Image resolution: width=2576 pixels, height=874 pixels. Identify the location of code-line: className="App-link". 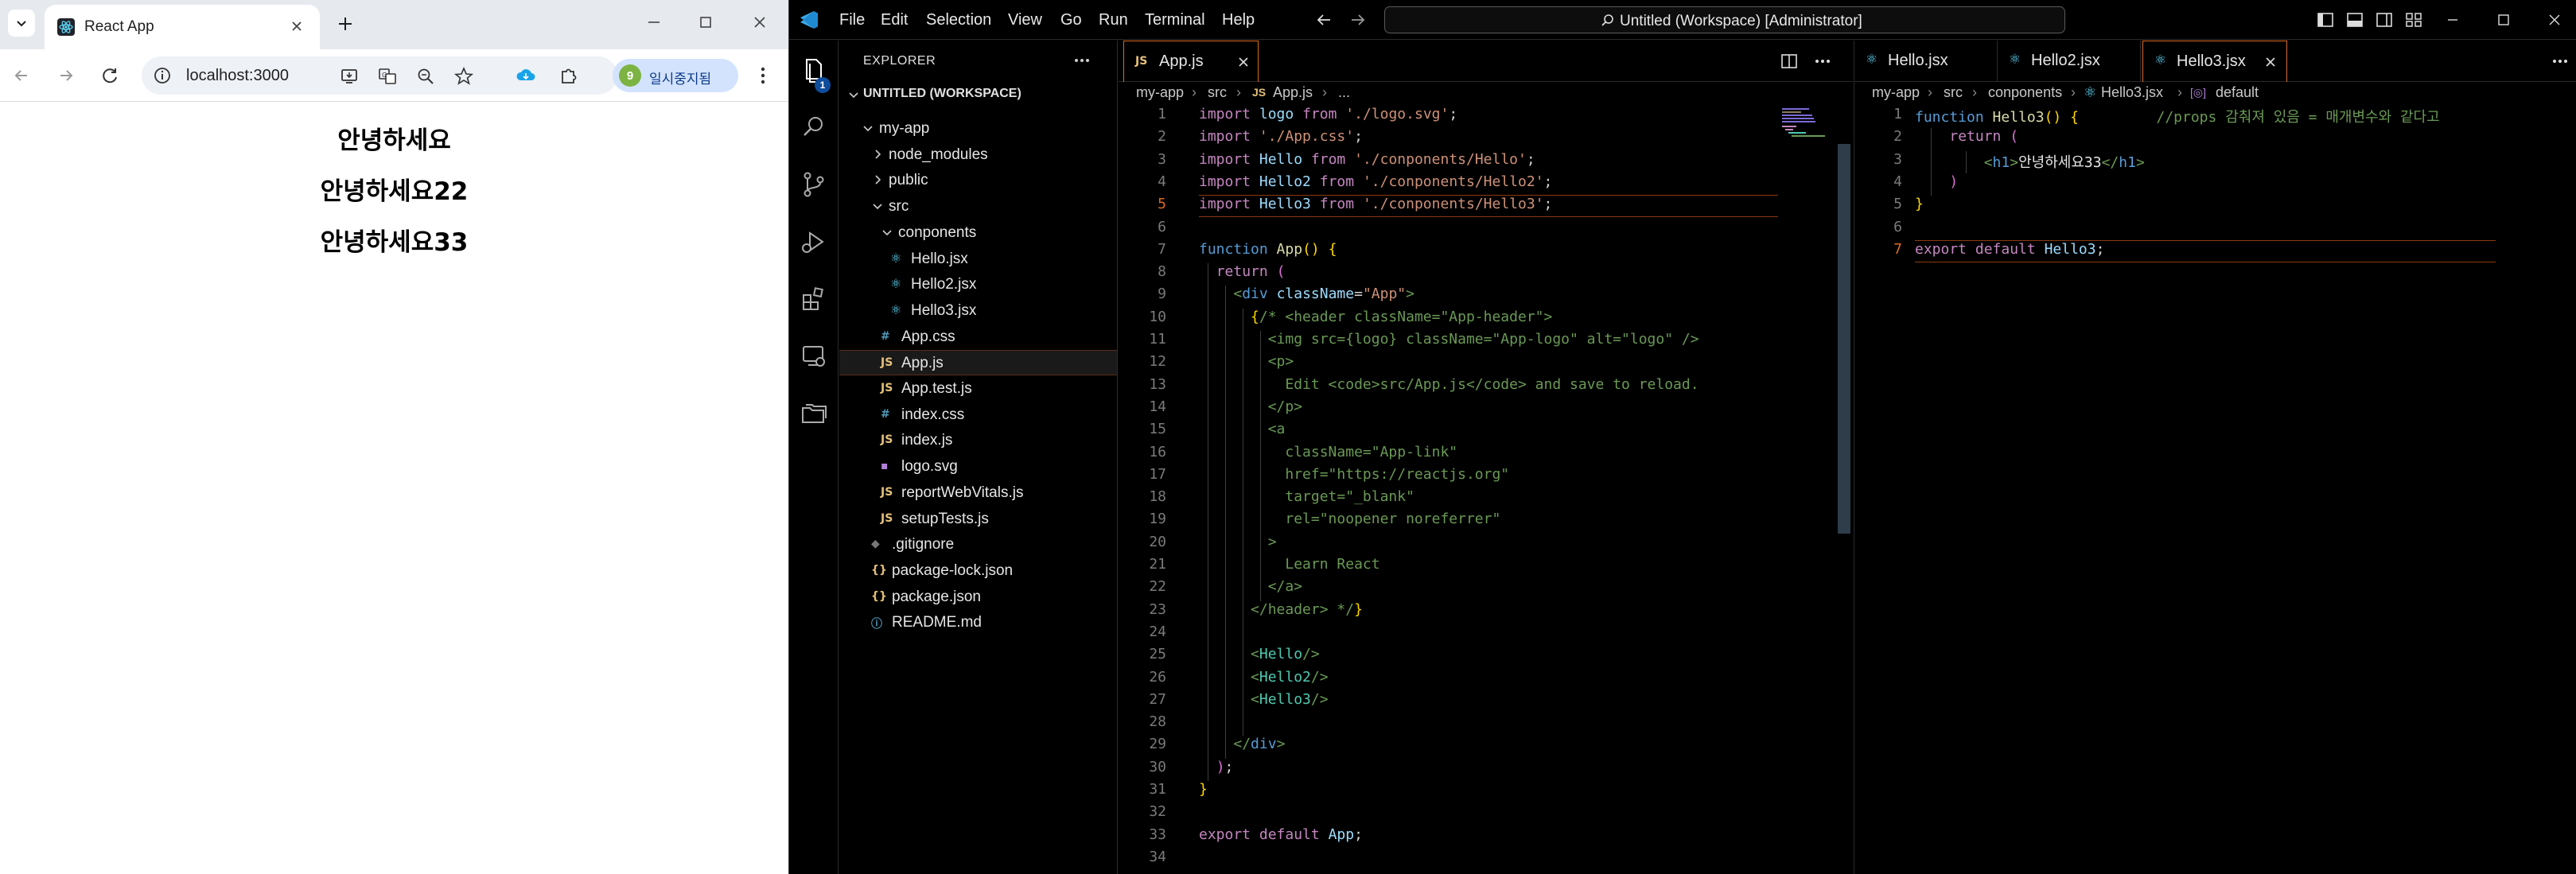
(1328, 452).